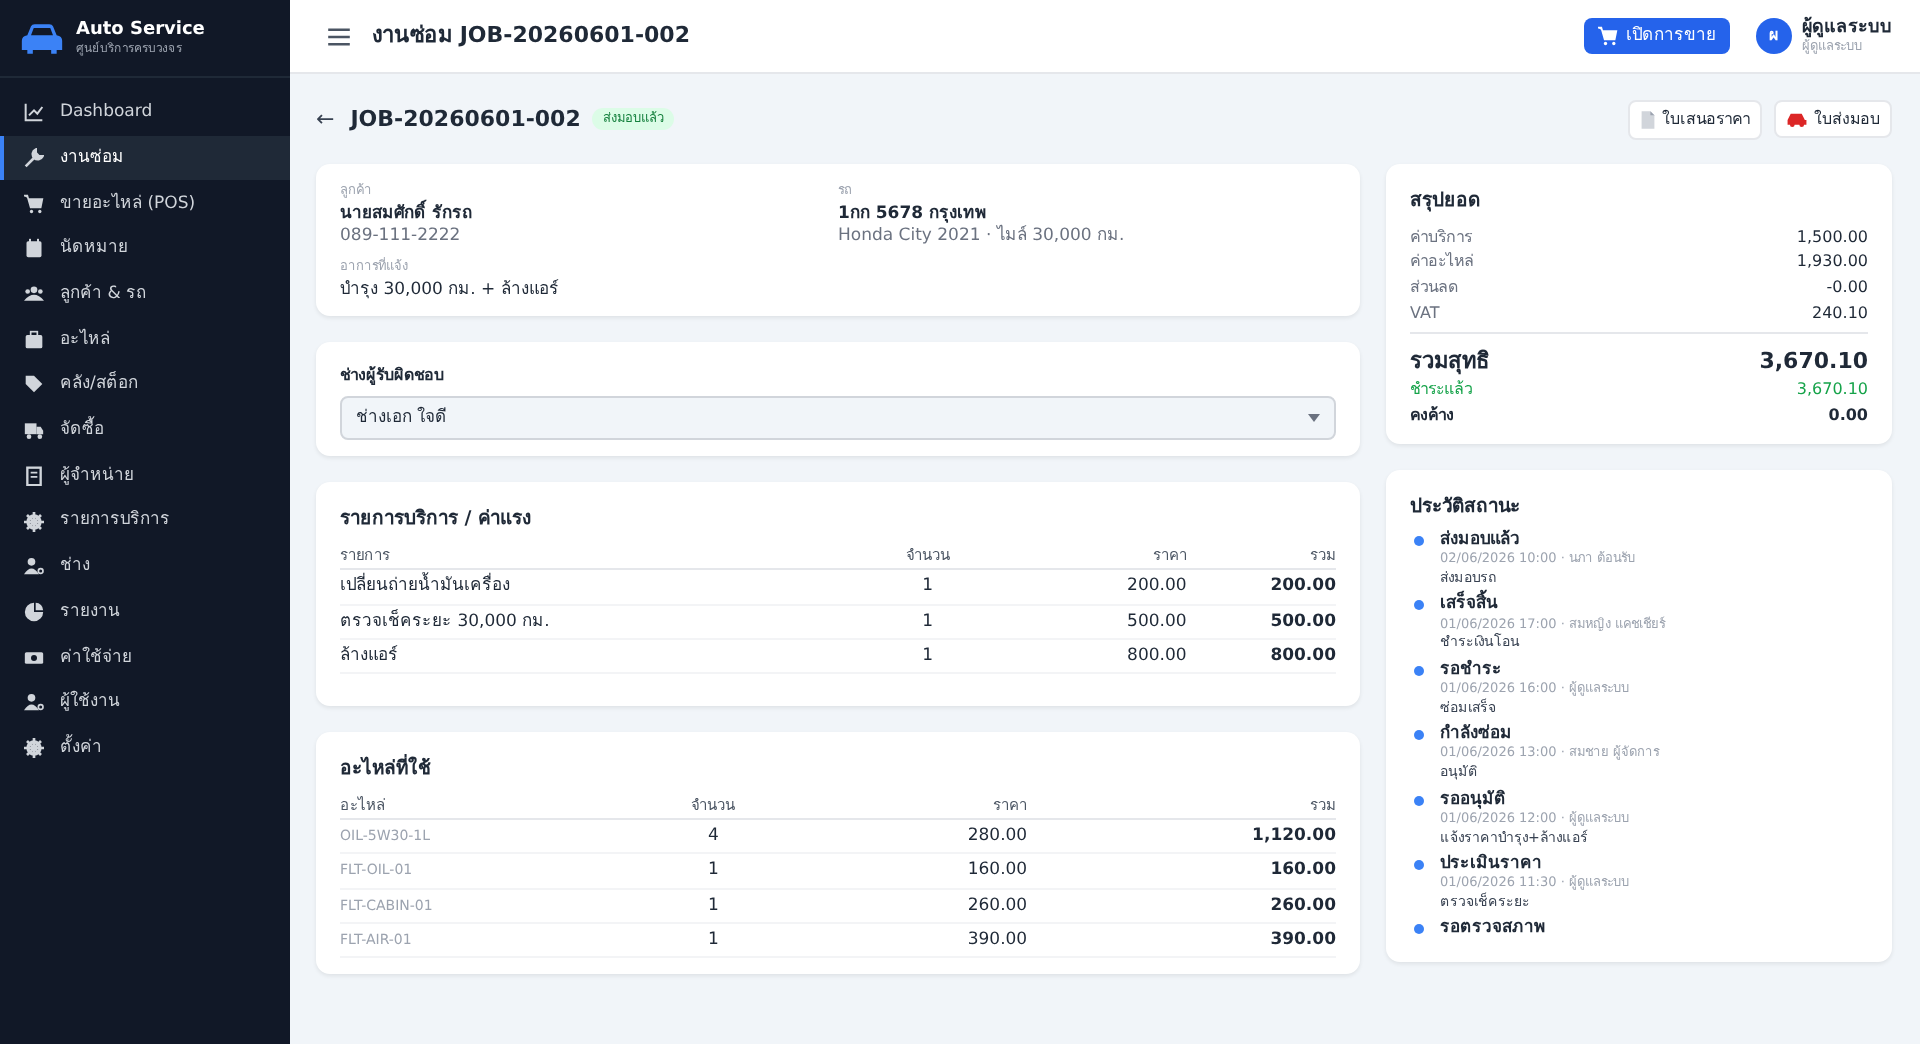 The image size is (1920, 1044). What do you see at coordinates (1847, 288) in the screenshot?
I see `summary-value: -0.00` at bounding box center [1847, 288].